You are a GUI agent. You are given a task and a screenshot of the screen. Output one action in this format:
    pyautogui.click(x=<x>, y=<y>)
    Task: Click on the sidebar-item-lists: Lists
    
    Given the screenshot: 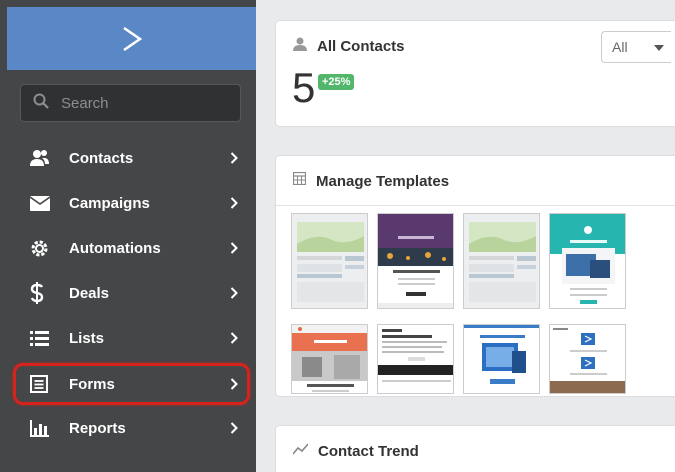 What is the action you would take?
    pyautogui.click(x=132, y=338)
    